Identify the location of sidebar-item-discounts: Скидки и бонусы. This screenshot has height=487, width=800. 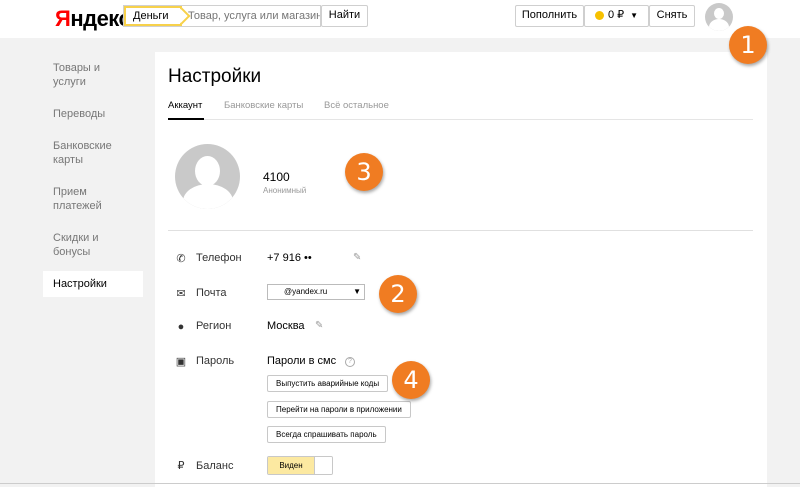
(93, 245).